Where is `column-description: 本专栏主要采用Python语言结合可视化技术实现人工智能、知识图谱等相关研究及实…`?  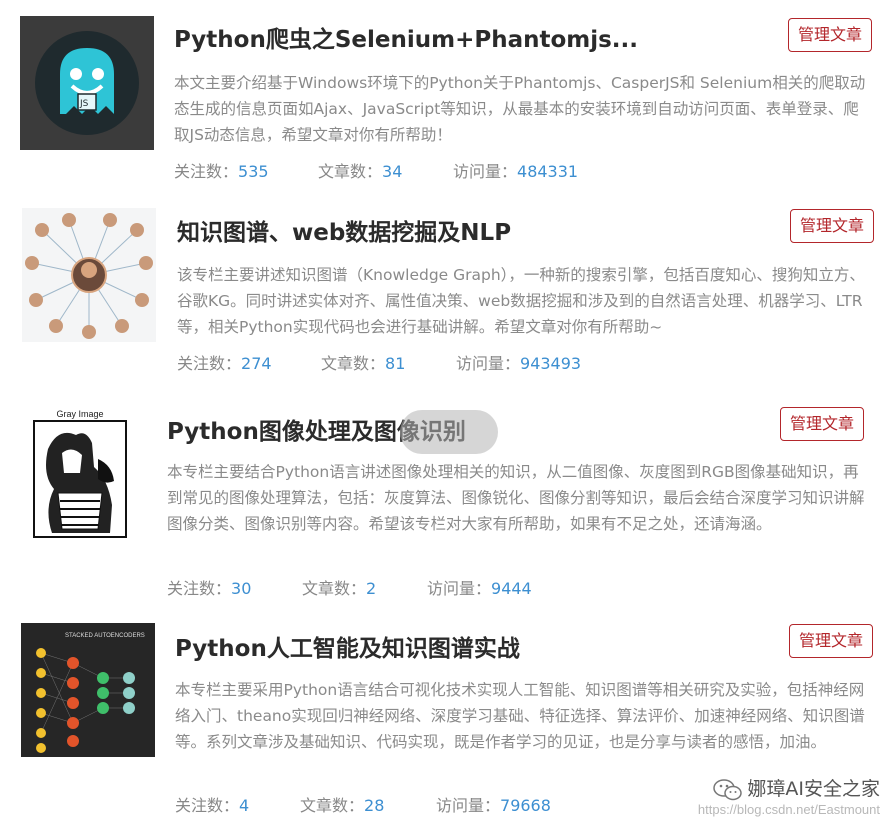 column-description: 本专栏主要采用Python语言结合可视化技术实现人工智能、知识图谱等相关研究及实… is located at coordinates (520, 716).